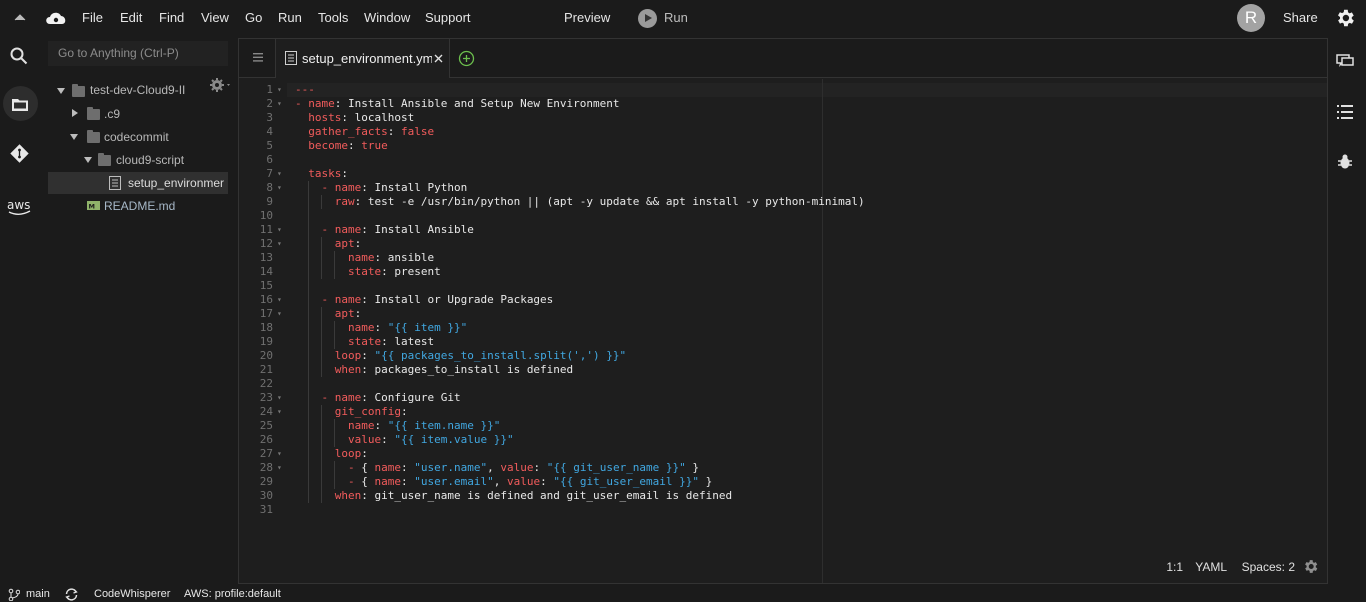  Describe the element at coordinates (171, 17) in the screenshot. I see `menu-find: Find` at that location.